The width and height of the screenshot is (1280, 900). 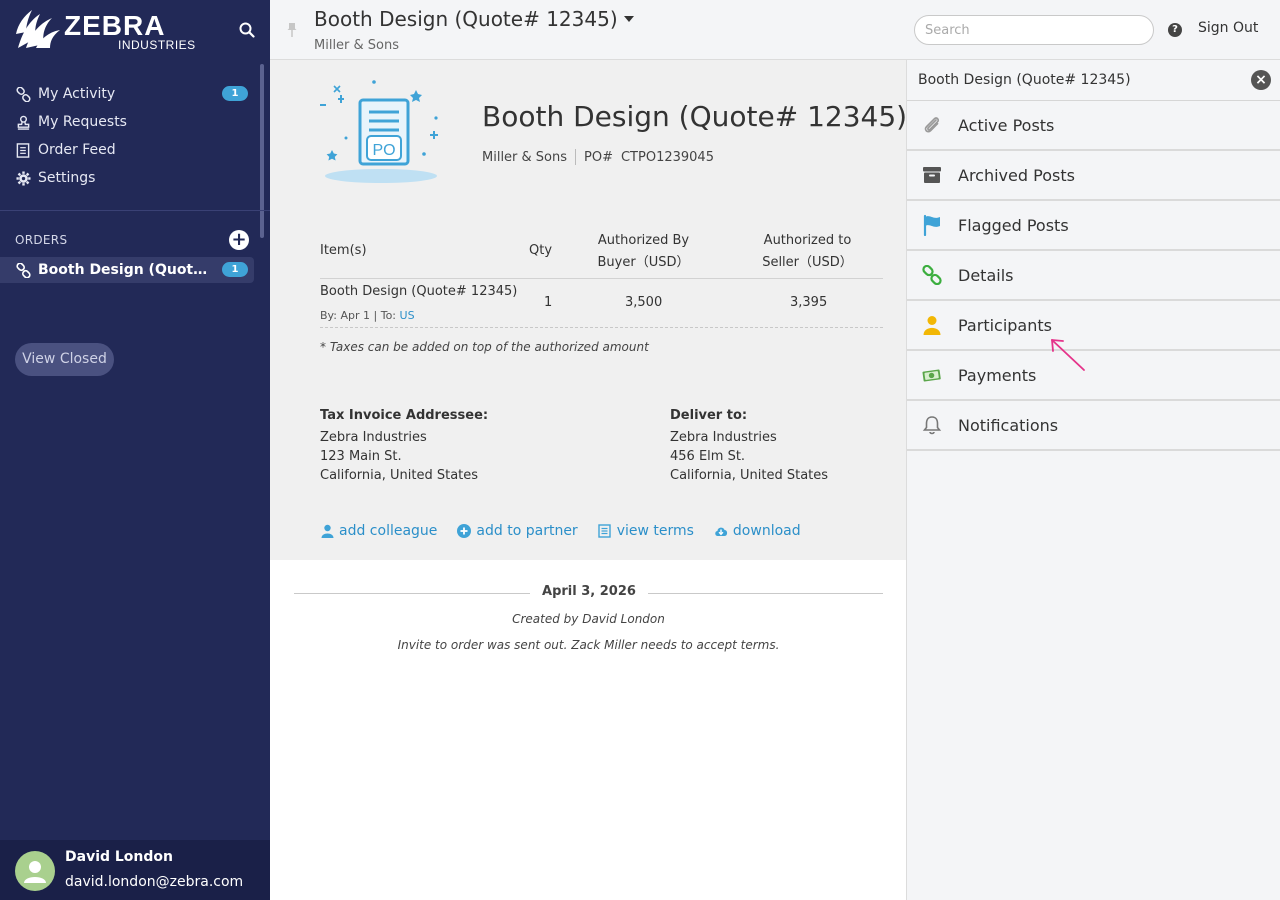 I want to click on order-item-label: Booth Design (Quote# 12345), so click(x=127, y=270).